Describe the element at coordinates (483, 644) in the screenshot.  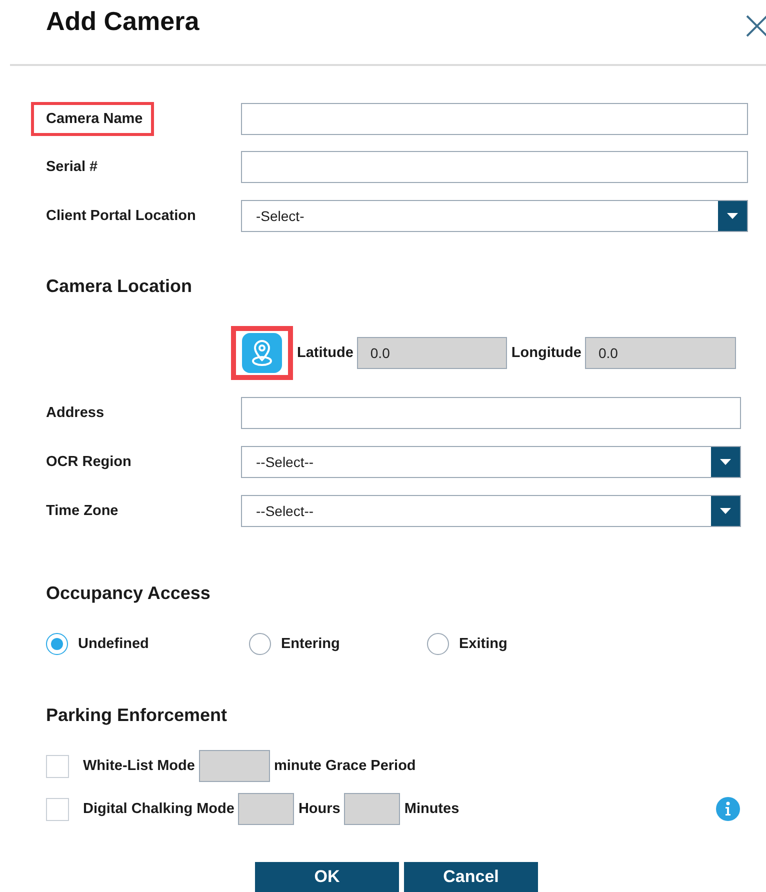
I see `radio-label: Exiting` at that location.